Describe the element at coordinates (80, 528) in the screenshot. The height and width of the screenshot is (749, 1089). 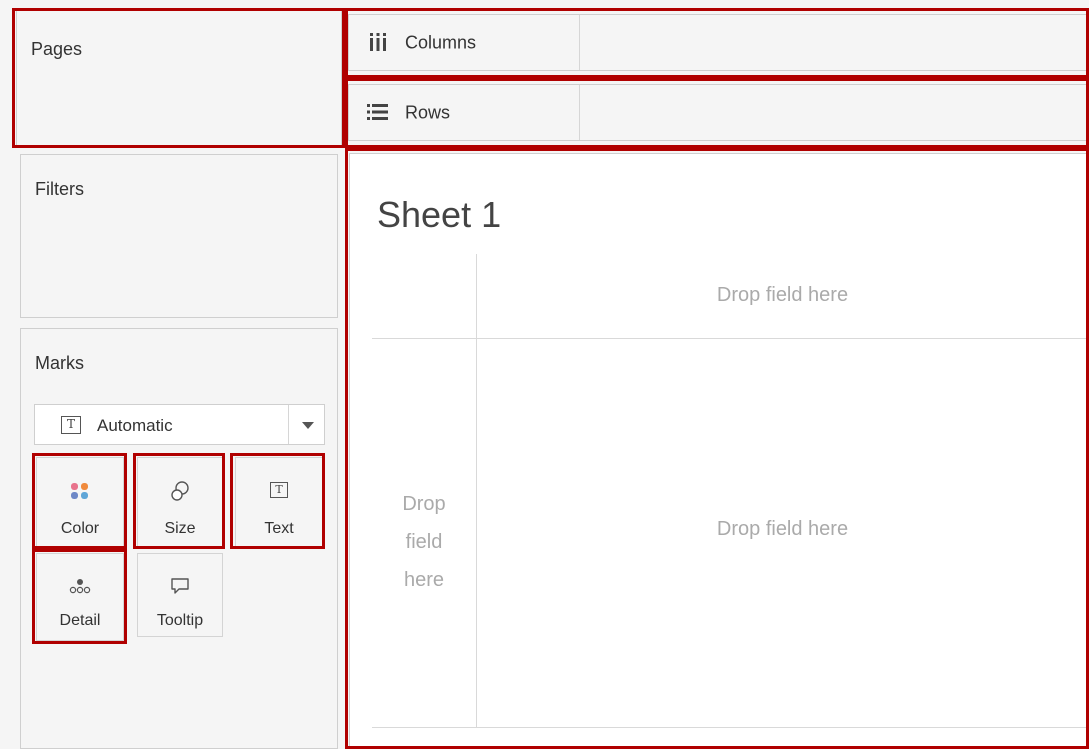
I see `color-label: Color` at that location.